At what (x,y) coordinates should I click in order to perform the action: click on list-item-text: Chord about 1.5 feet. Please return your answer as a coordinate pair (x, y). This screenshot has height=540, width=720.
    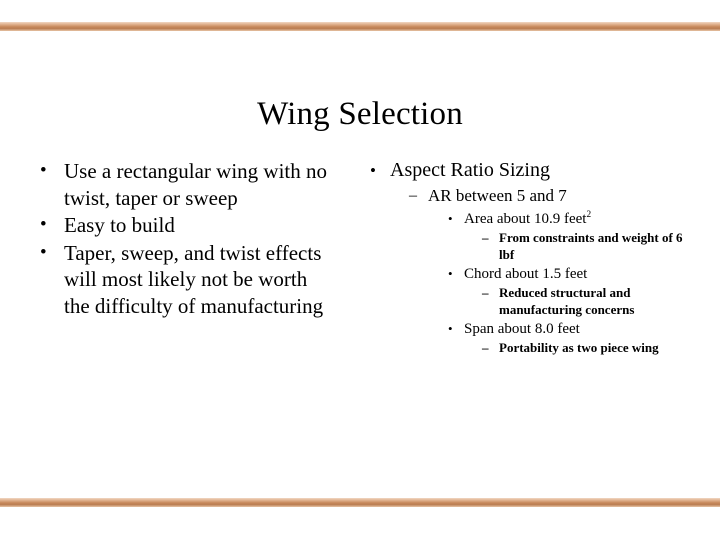
    Looking at the image, I should click on (526, 274).